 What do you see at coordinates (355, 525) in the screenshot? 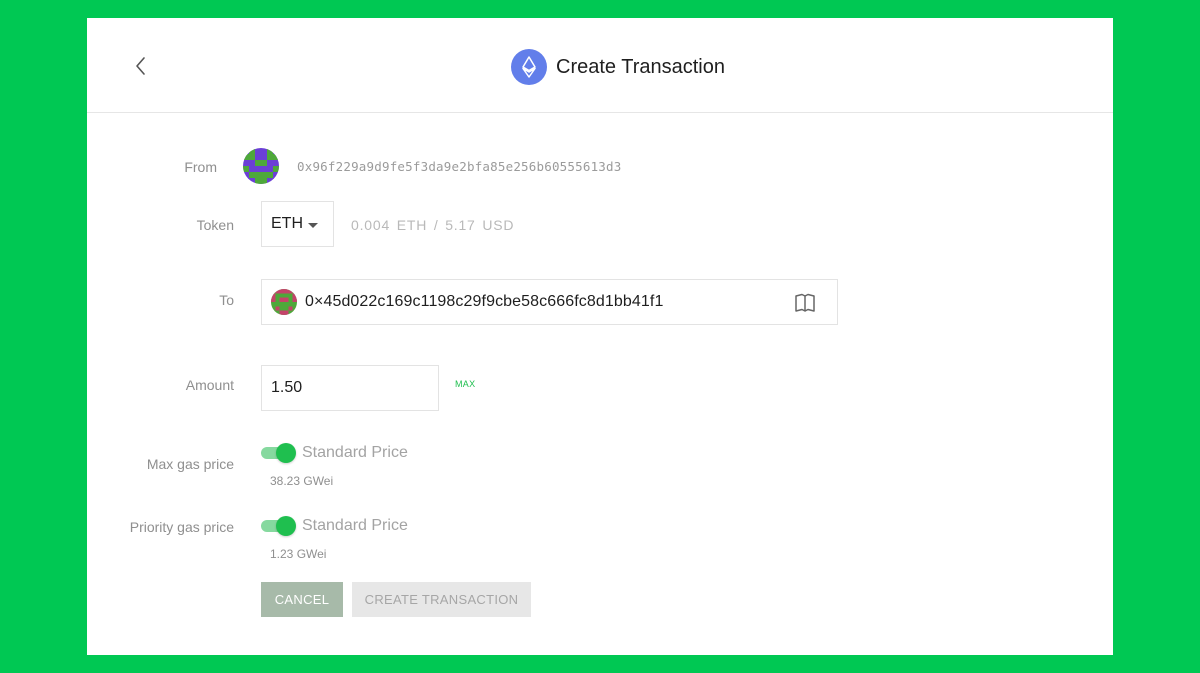
I see `priority-gas-toggle-label: Standard Price` at bounding box center [355, 525].